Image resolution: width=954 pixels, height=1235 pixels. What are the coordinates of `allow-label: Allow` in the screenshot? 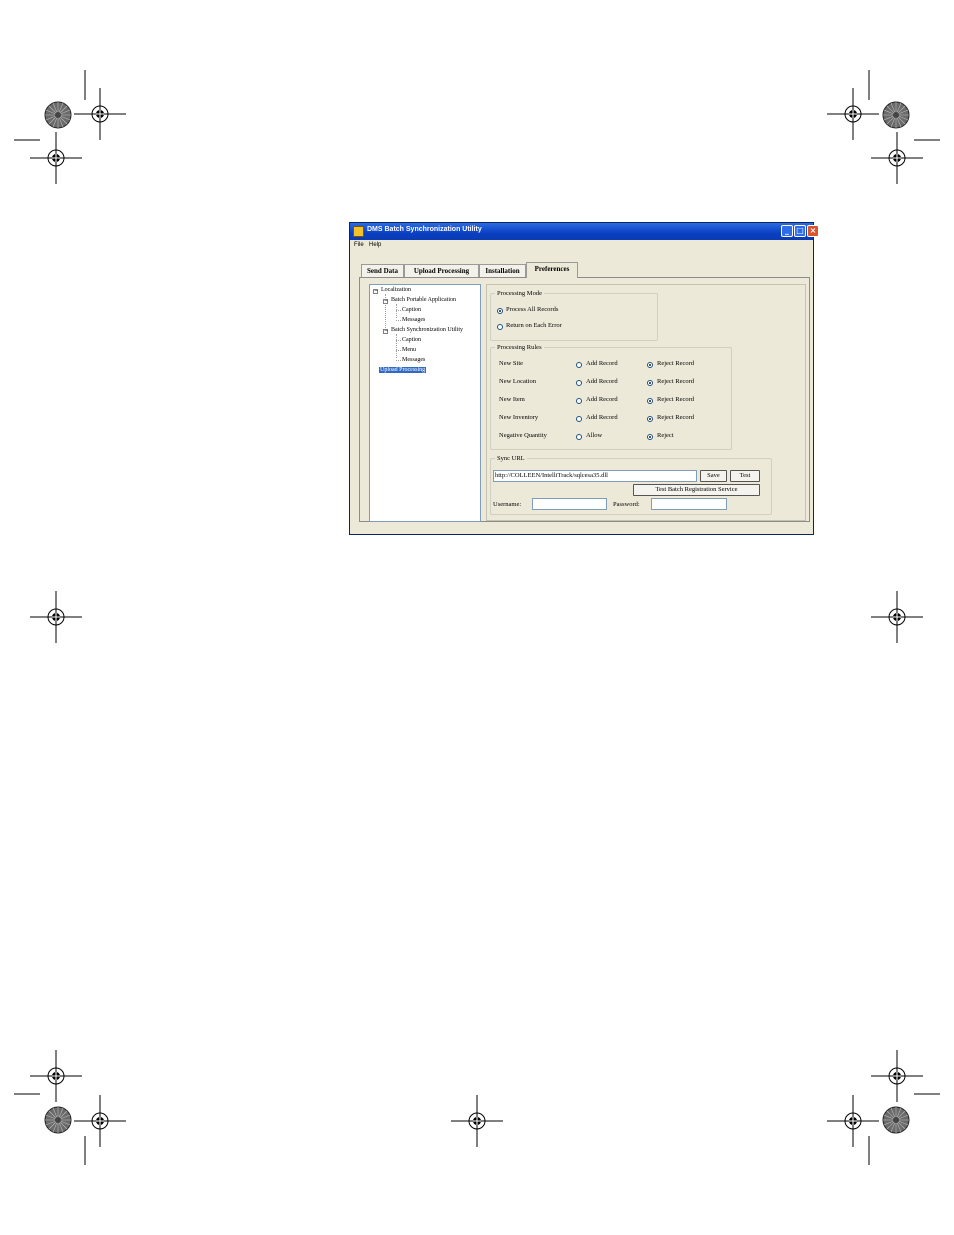 It's located at (594, 435).